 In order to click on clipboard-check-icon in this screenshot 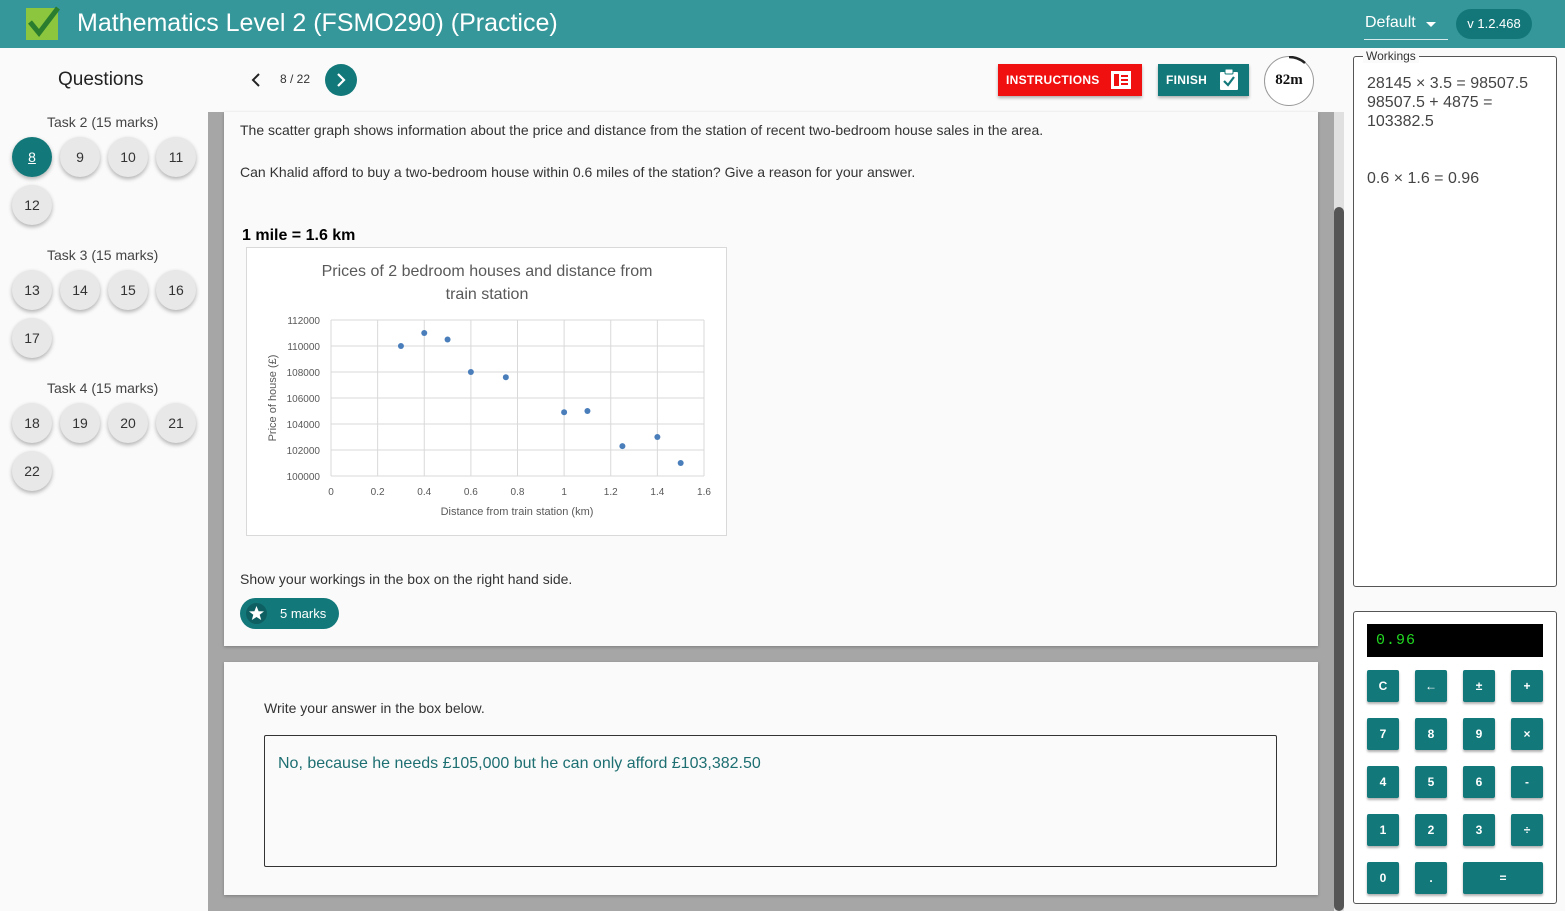, I will do `click(1229, 79)`.